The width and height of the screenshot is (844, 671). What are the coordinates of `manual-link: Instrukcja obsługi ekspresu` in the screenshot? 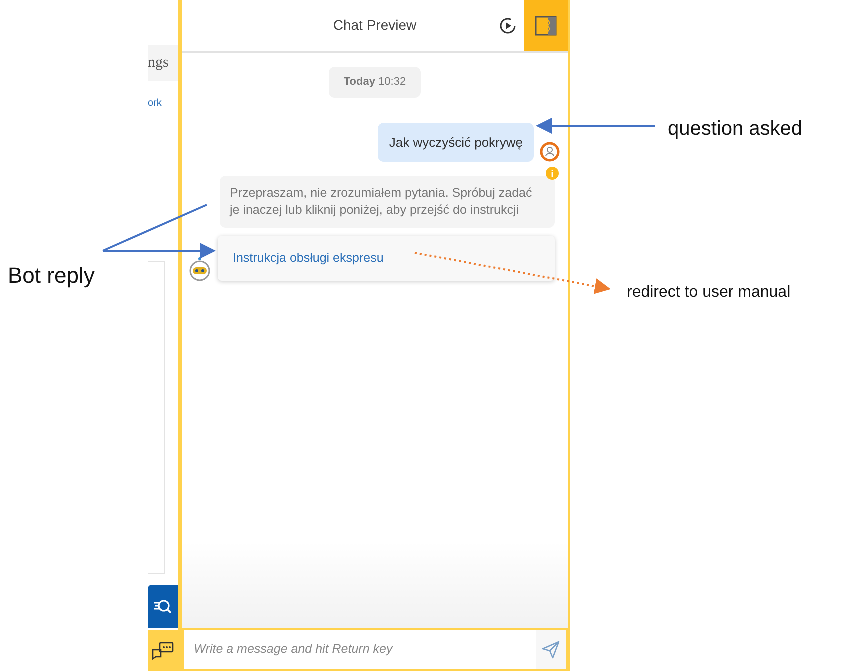 It's located at (386, 258).